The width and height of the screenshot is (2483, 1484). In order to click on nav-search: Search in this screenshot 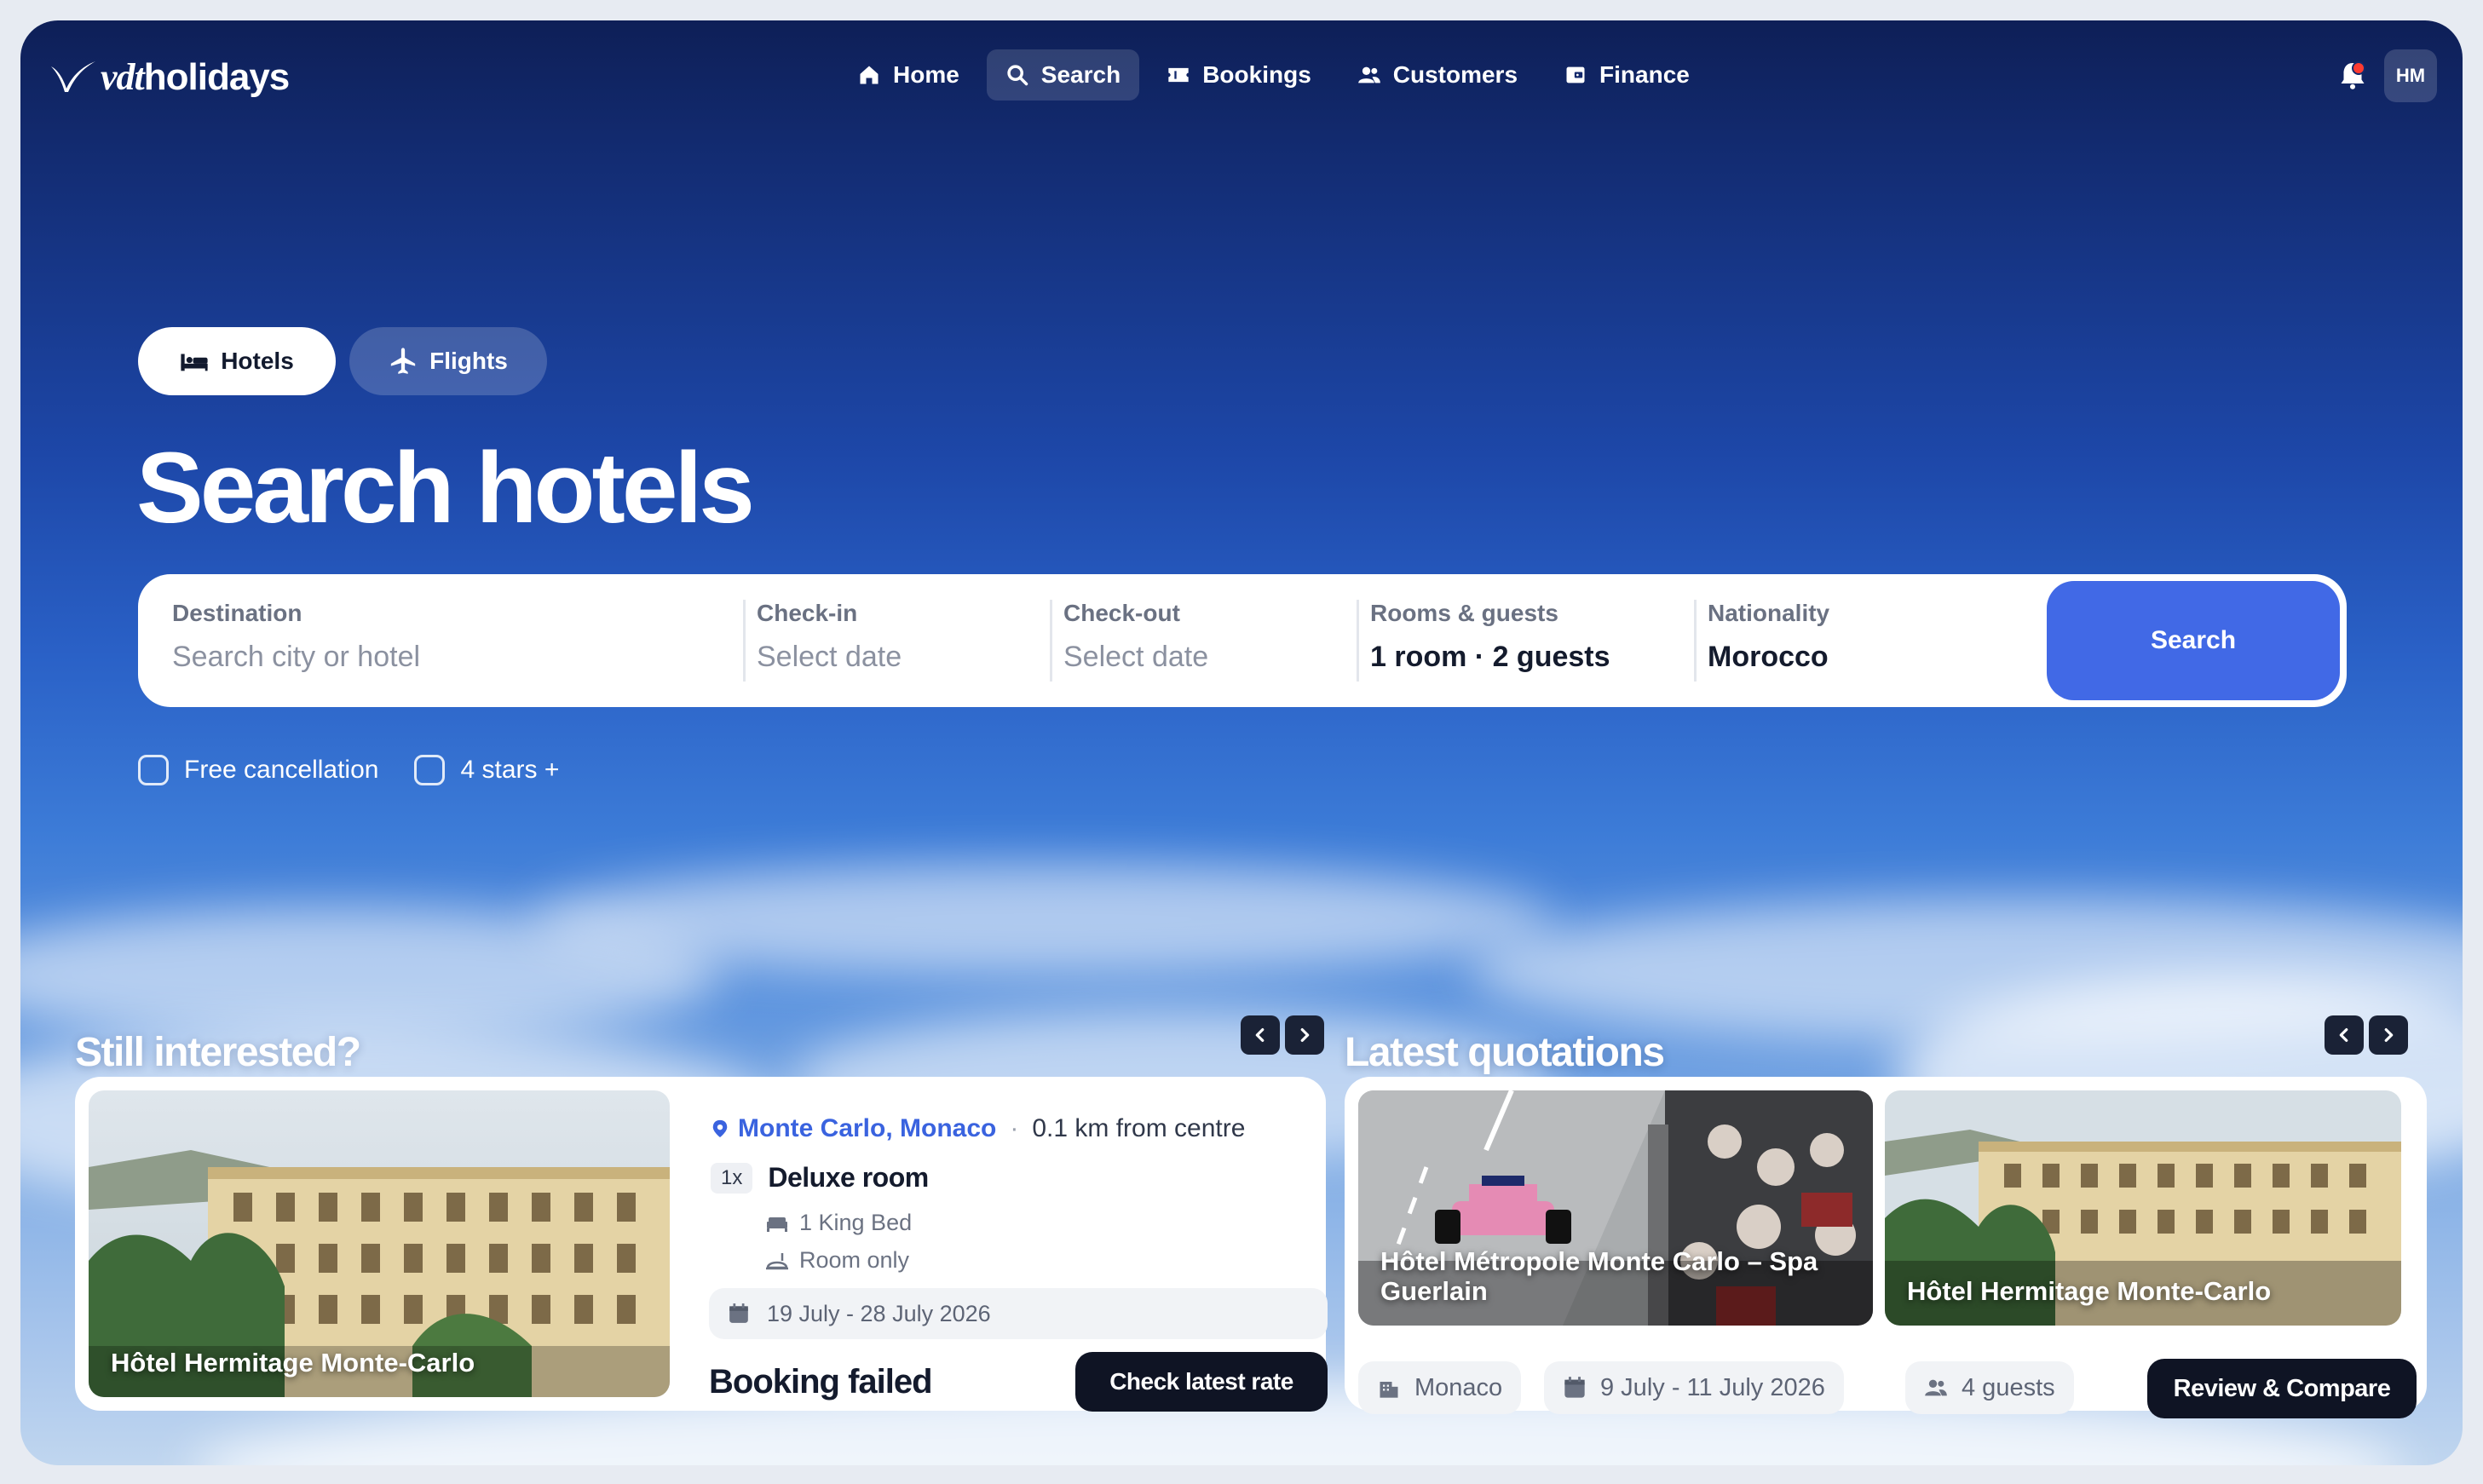, I will do `click(1063, 75)`.